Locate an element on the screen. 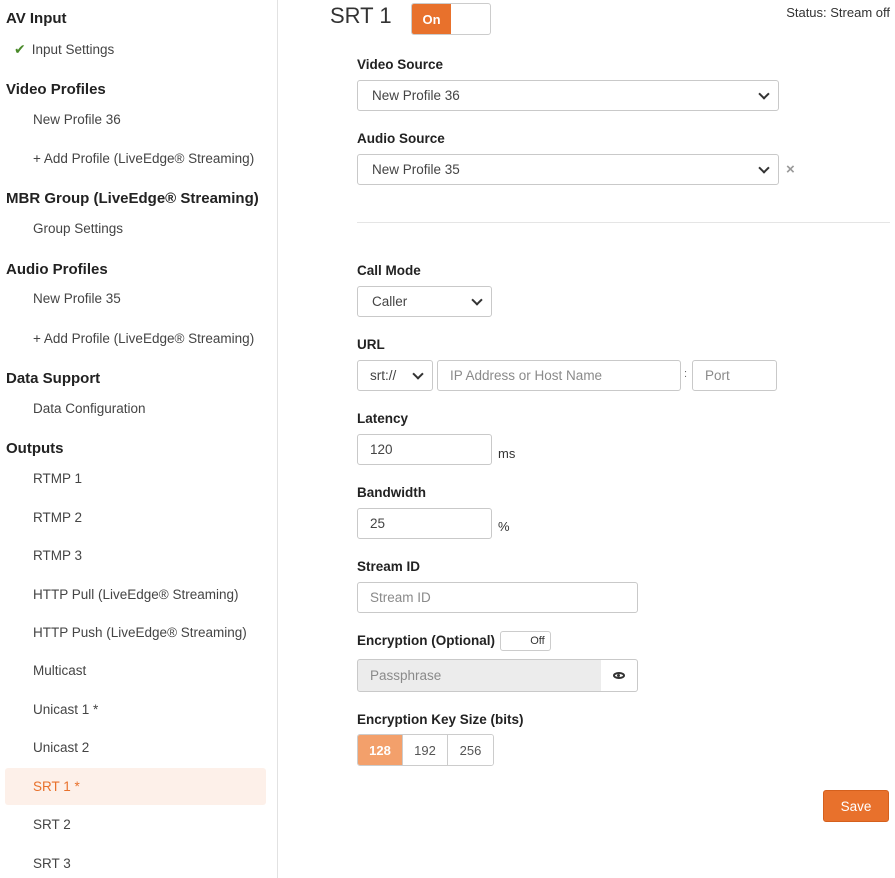 This screenshot has height=878, width=895. sidebar-section-mbr-group: MBR Group (LiveEdge® Streaming) is located at coordinates (132, 198).